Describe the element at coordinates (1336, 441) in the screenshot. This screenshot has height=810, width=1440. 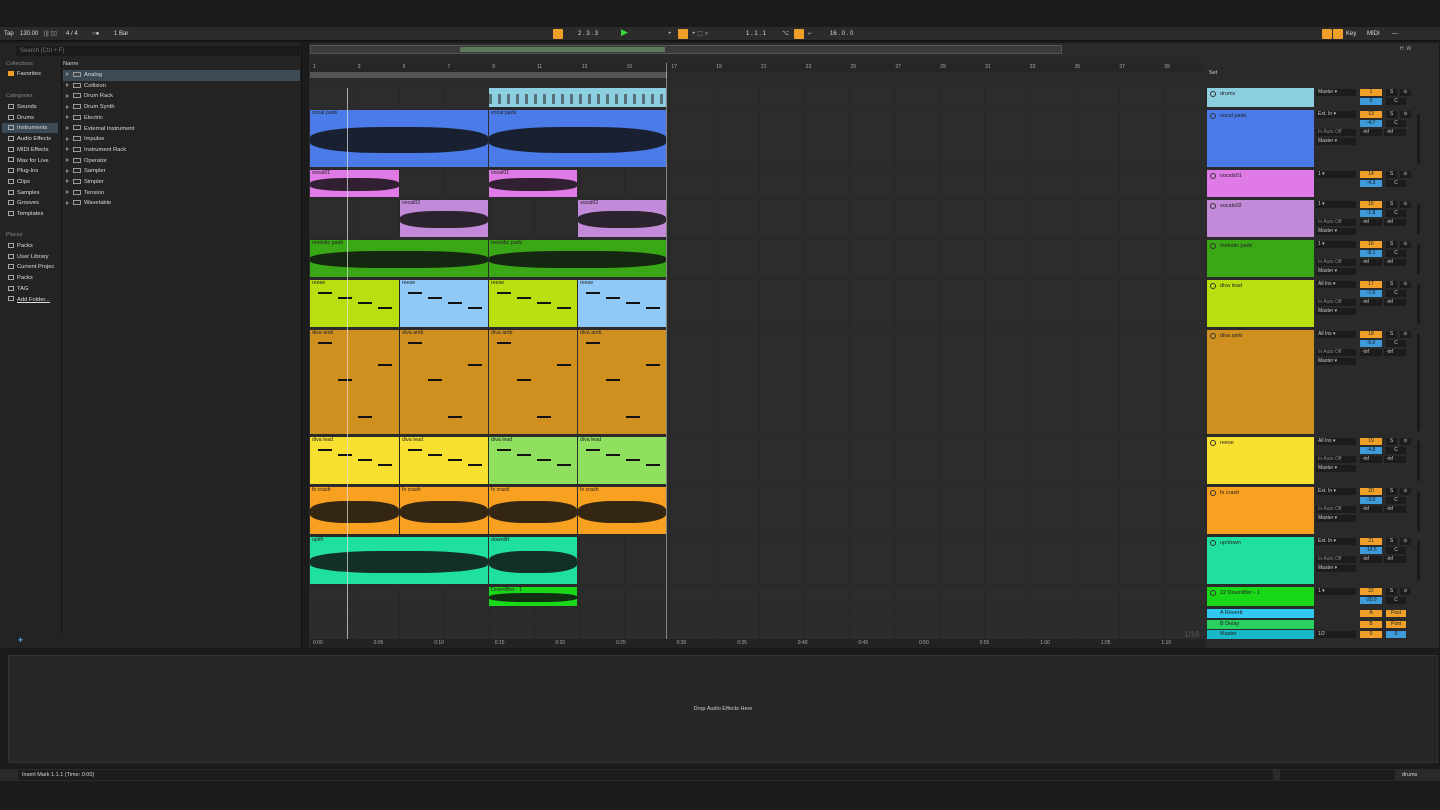
I see `input-routing: All Ins ▾` at that location.